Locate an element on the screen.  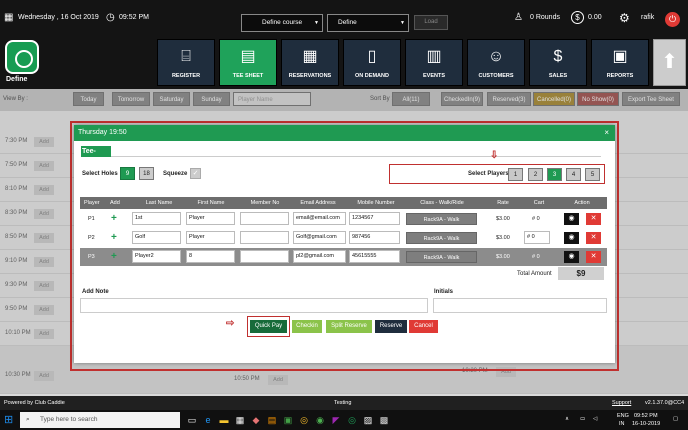
cart-input: # 0 is located at coordinates (537, 237).